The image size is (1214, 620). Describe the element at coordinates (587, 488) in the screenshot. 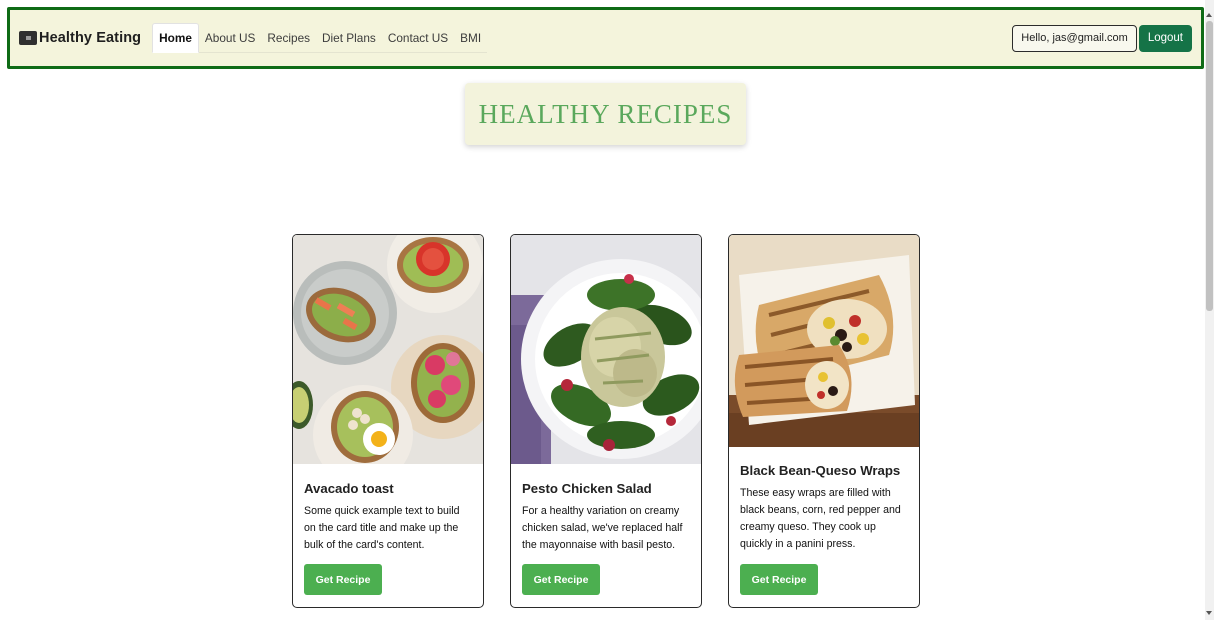

I see `card-title: Pesto Chicken Salad` at that location.